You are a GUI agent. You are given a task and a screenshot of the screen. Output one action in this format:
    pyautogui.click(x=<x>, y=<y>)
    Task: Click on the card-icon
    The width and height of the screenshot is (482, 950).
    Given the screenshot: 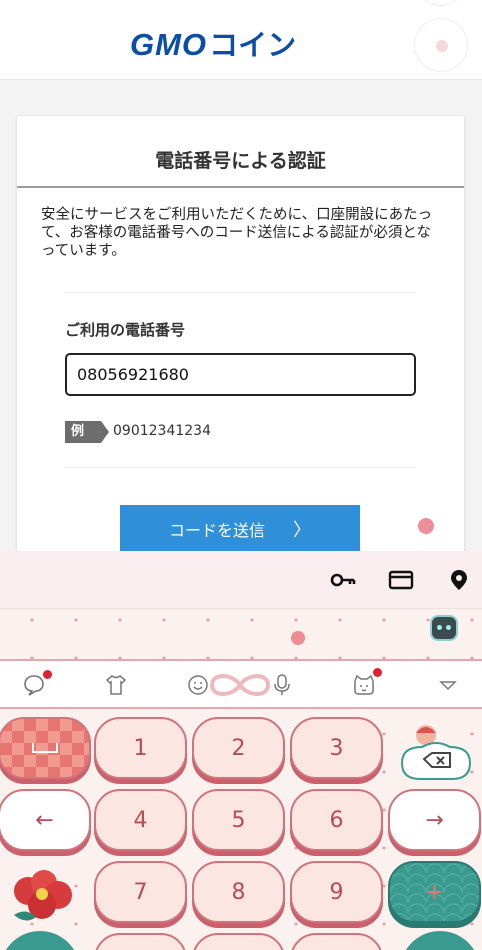 What is the action you would take?
    pyautogui.click(x=401, y=580)
    